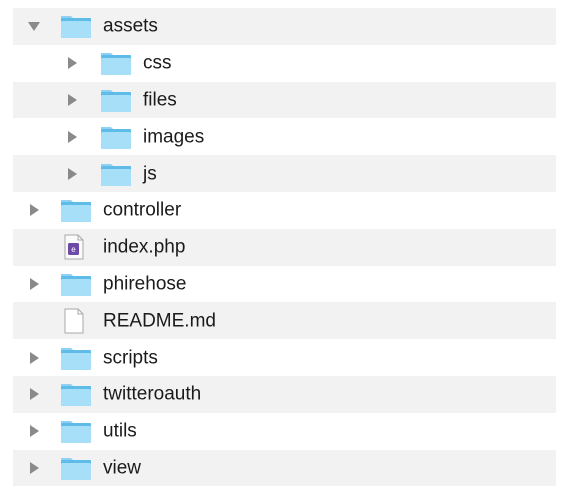  I want to click on tree-item-label: utils, so click(120, 431).